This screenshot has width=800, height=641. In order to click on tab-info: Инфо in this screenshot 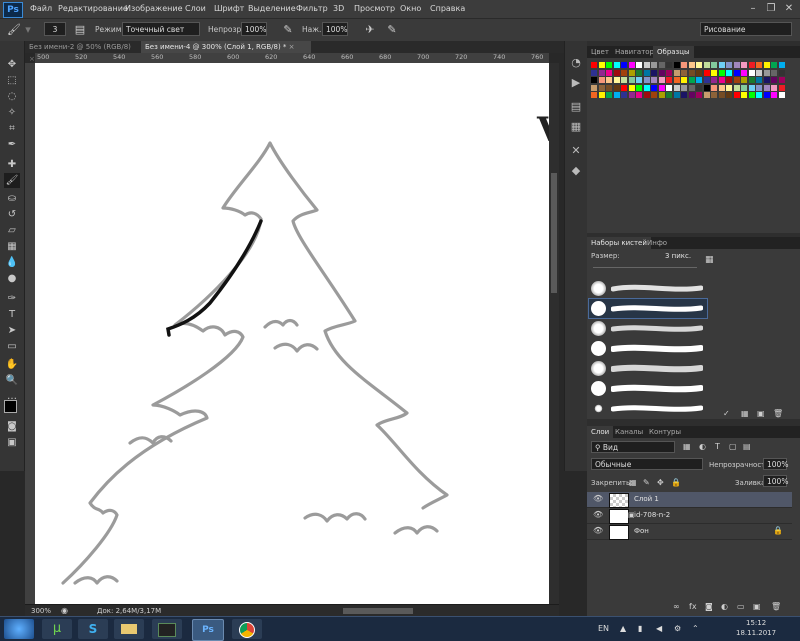, I will do `click(657, 243)`.